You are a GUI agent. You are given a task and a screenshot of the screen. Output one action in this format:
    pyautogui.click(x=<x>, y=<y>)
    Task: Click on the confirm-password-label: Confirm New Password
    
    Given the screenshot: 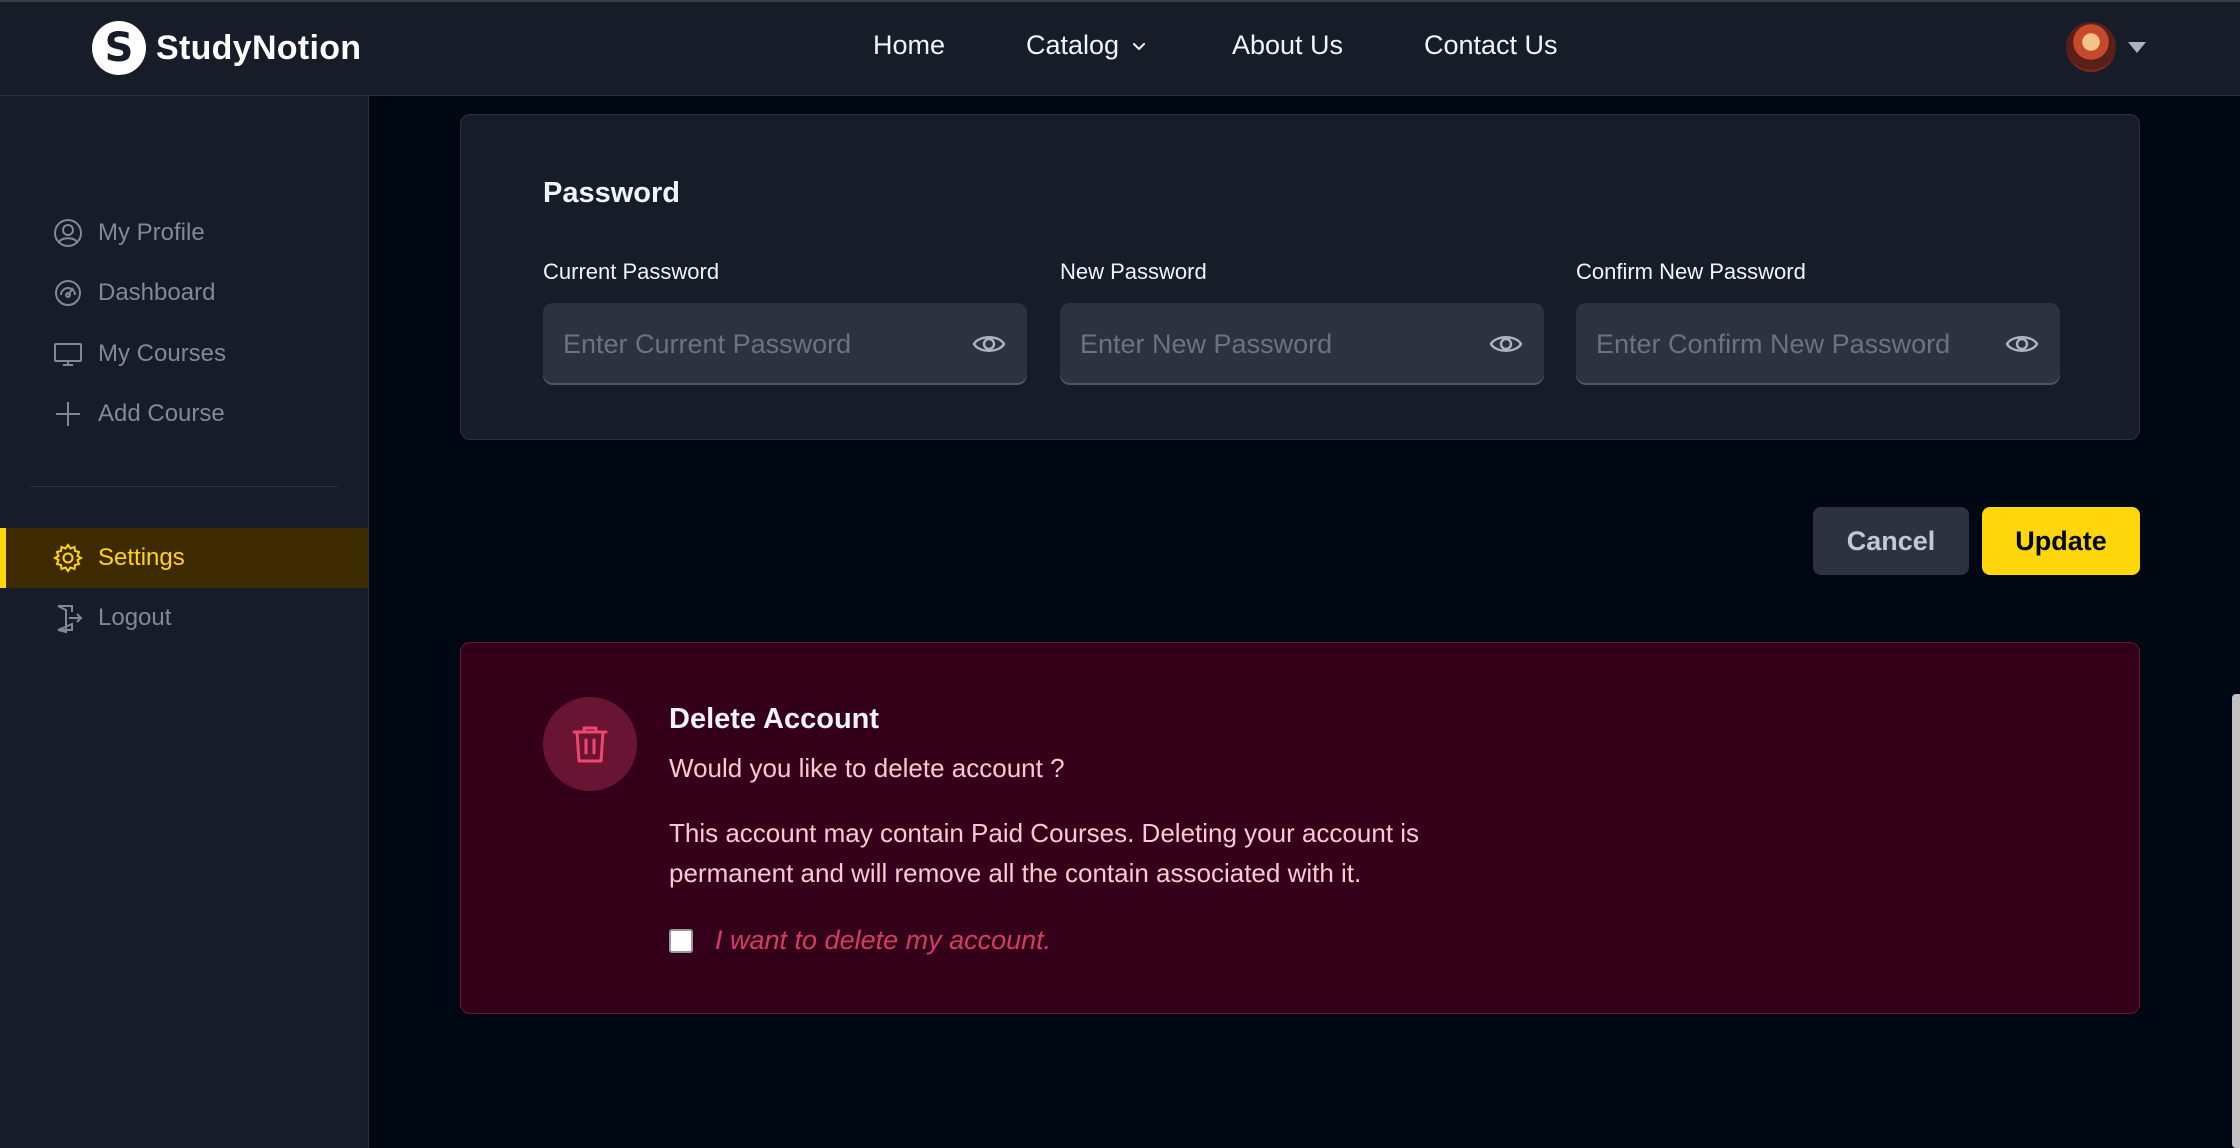 What is the action you would take?
    pyautogui.click(x=1691, y=271)
    